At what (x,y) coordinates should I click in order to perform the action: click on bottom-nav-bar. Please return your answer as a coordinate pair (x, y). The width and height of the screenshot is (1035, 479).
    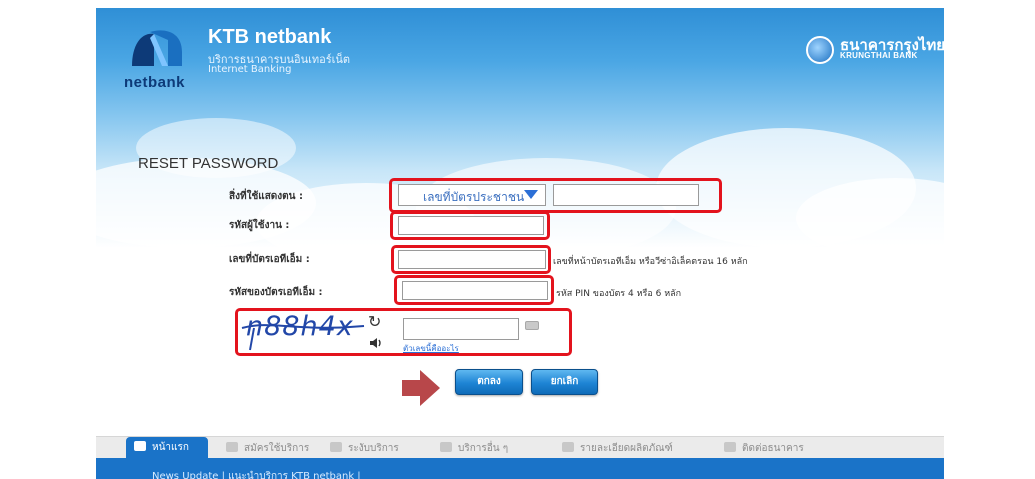
    Looking at the image, I should click on (520, 447).